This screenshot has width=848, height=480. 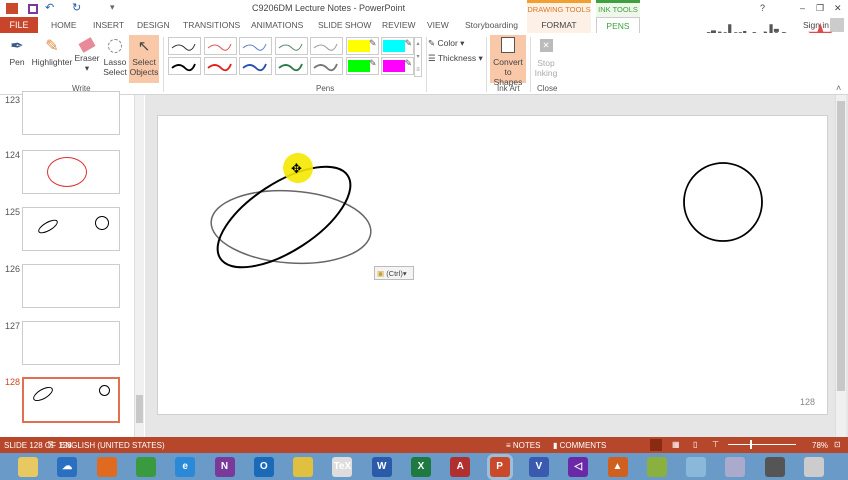 I want to click on window-title: C9206DM Lecture Notes - PowerPoint, so click(x=329, y=8).